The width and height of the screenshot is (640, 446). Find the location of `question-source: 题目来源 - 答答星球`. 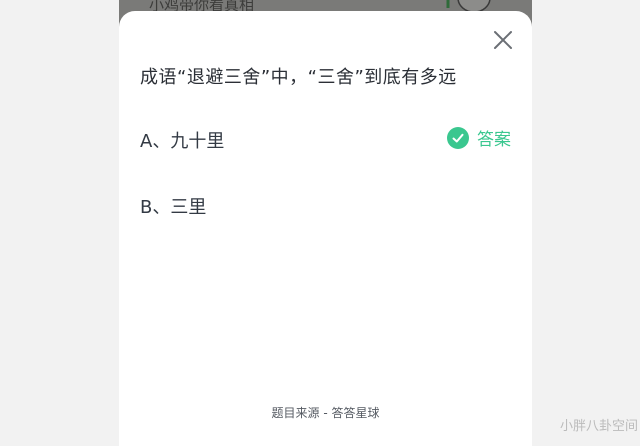

question-source: 题目来源 - 答答星球 is located at coordinates (325, 413).